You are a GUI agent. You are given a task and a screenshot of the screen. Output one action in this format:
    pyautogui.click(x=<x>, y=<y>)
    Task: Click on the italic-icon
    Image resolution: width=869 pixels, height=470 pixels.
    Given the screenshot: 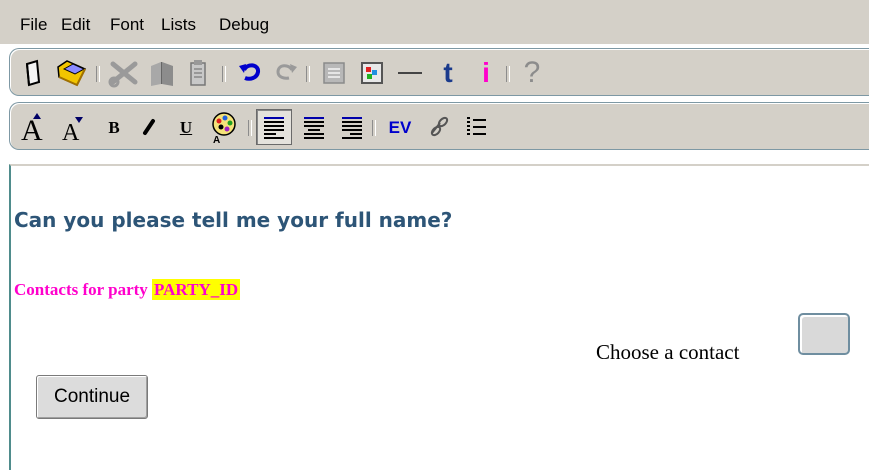 What is the action you would take?
    pyautogui.click(x=149, y=127)
    